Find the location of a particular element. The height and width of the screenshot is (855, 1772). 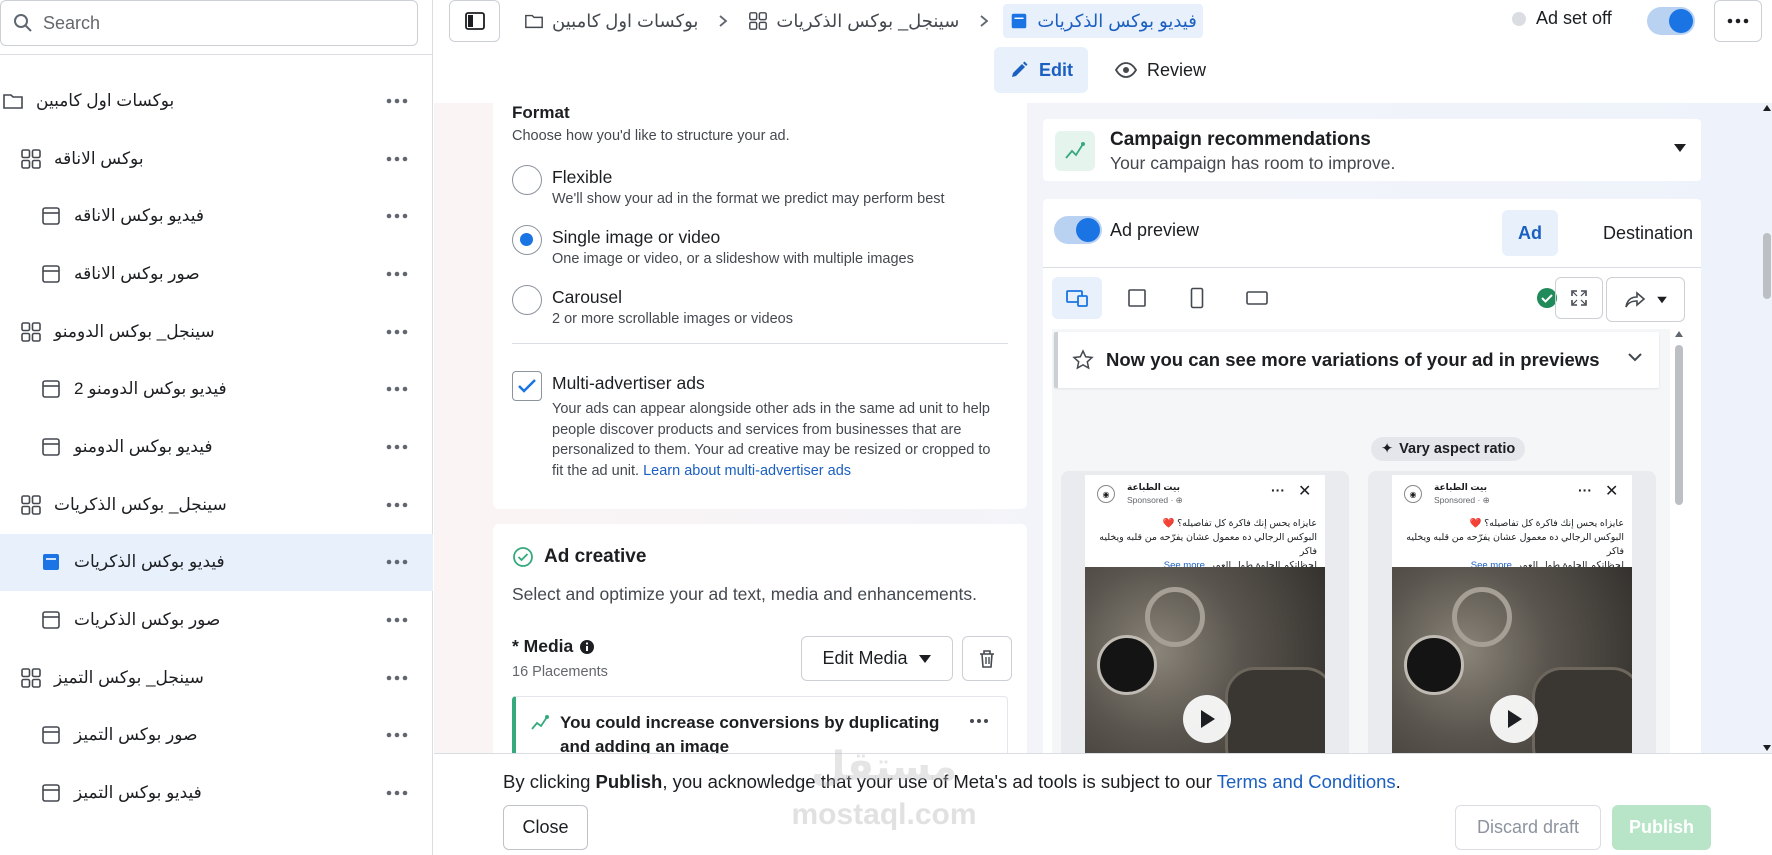

tree-item-label: فيديو بوكس الاناقه is located at coordinates (139, 216).